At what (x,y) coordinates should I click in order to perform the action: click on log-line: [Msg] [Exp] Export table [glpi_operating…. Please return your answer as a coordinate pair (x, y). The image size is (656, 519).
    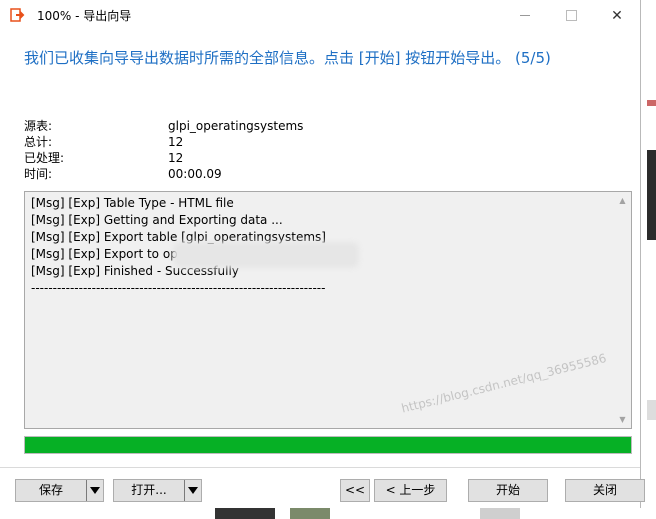
    Looking at the image, I should click on (178, 237).